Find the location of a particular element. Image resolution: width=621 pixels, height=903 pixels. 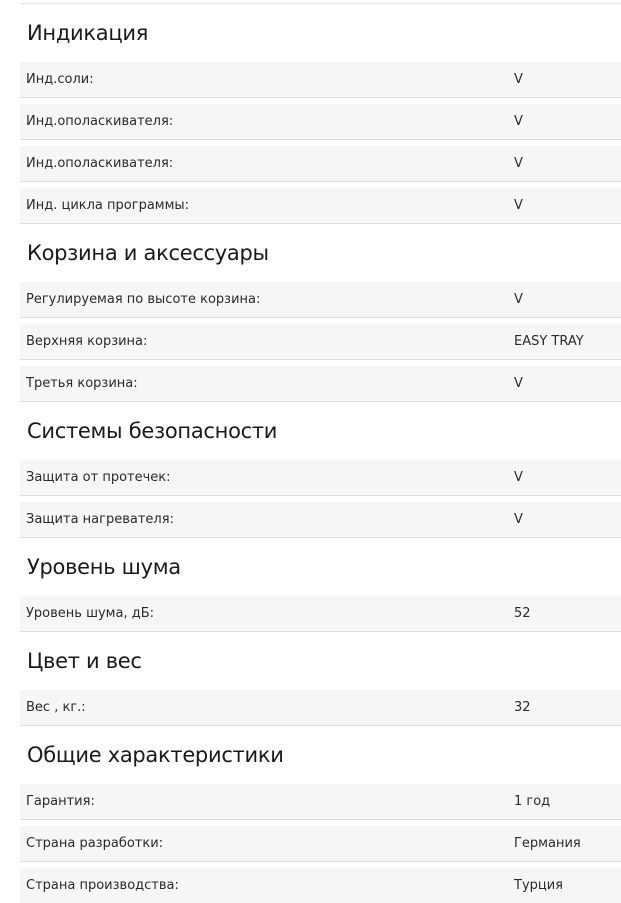

spec-label: Гарантия: is located at coordinates (60, 801).